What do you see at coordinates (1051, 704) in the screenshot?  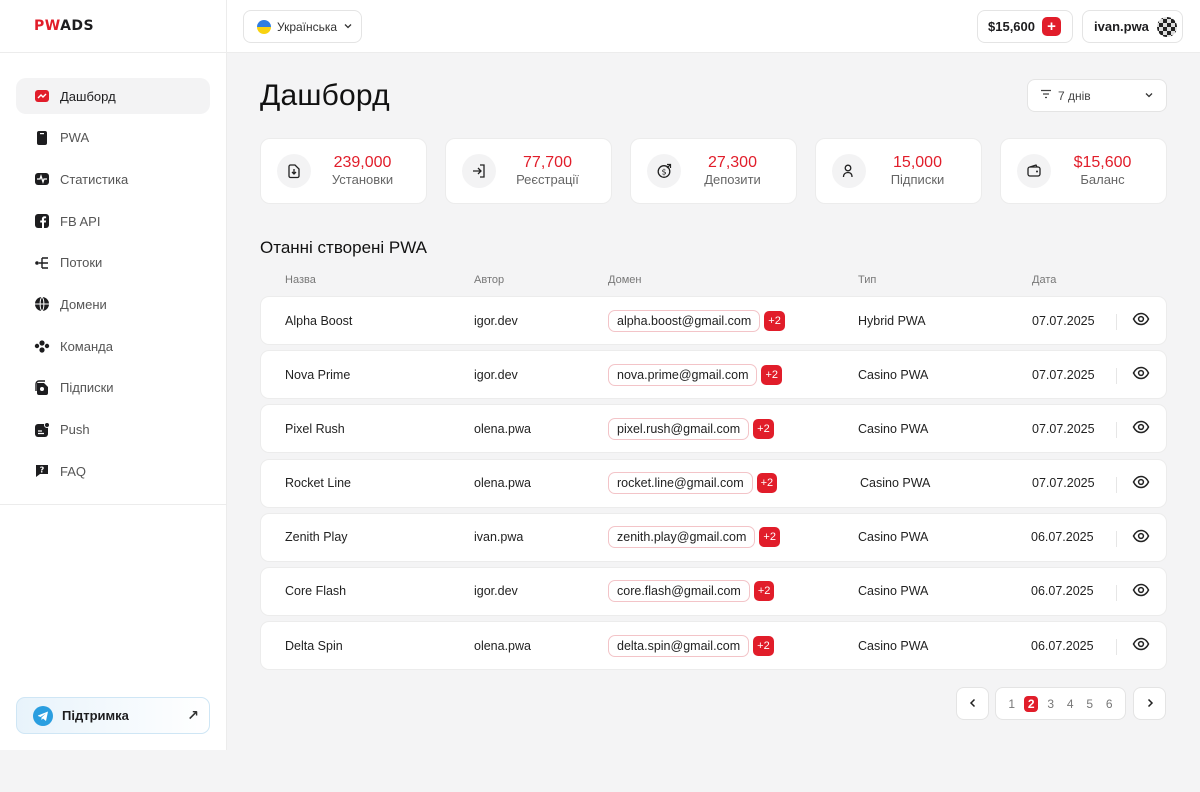 I see `page-button: 3` at bounding box center [1051, 704].